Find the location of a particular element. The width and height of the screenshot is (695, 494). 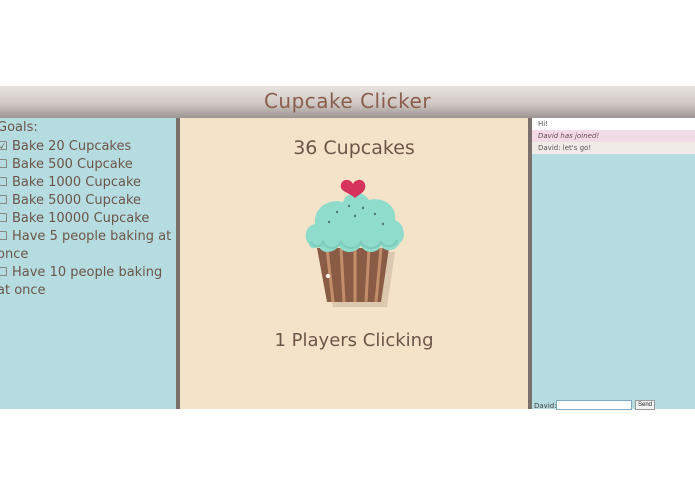

cupcake-button is located at coordinates (355, 243).